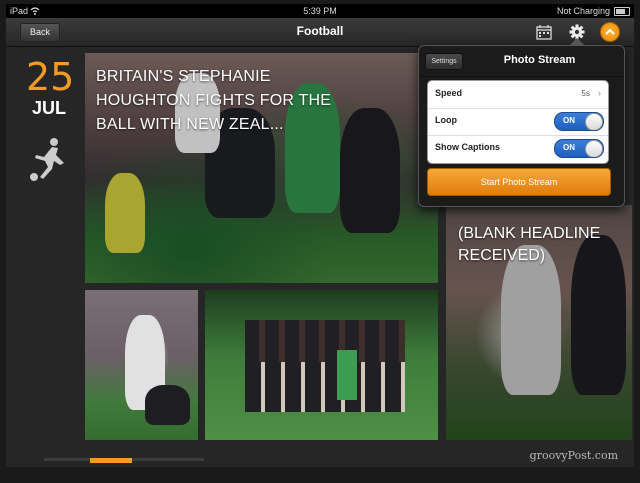 This screenshot has width=640, height=483. I want to click on page-indicator-active, so click(111, 460).